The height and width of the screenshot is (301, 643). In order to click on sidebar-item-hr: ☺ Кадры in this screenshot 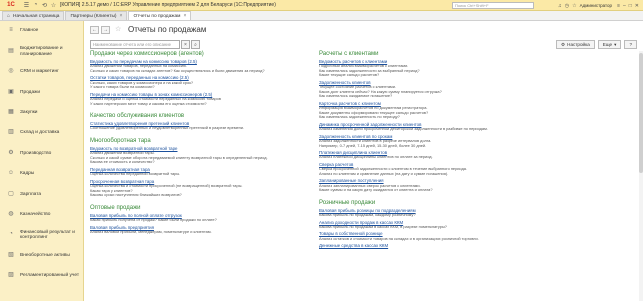, I will do `click(41, 174)`.